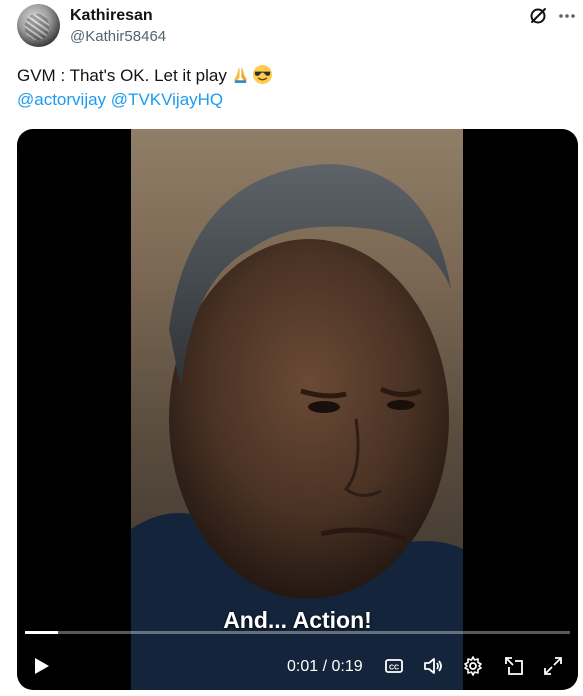 Image resolution: width=583 pixels, height=696 pixels. What do you see at coordinates (111, 16) in the screenshot?
I see `display-name: Kathiresan` at bounding box center [111, 16].